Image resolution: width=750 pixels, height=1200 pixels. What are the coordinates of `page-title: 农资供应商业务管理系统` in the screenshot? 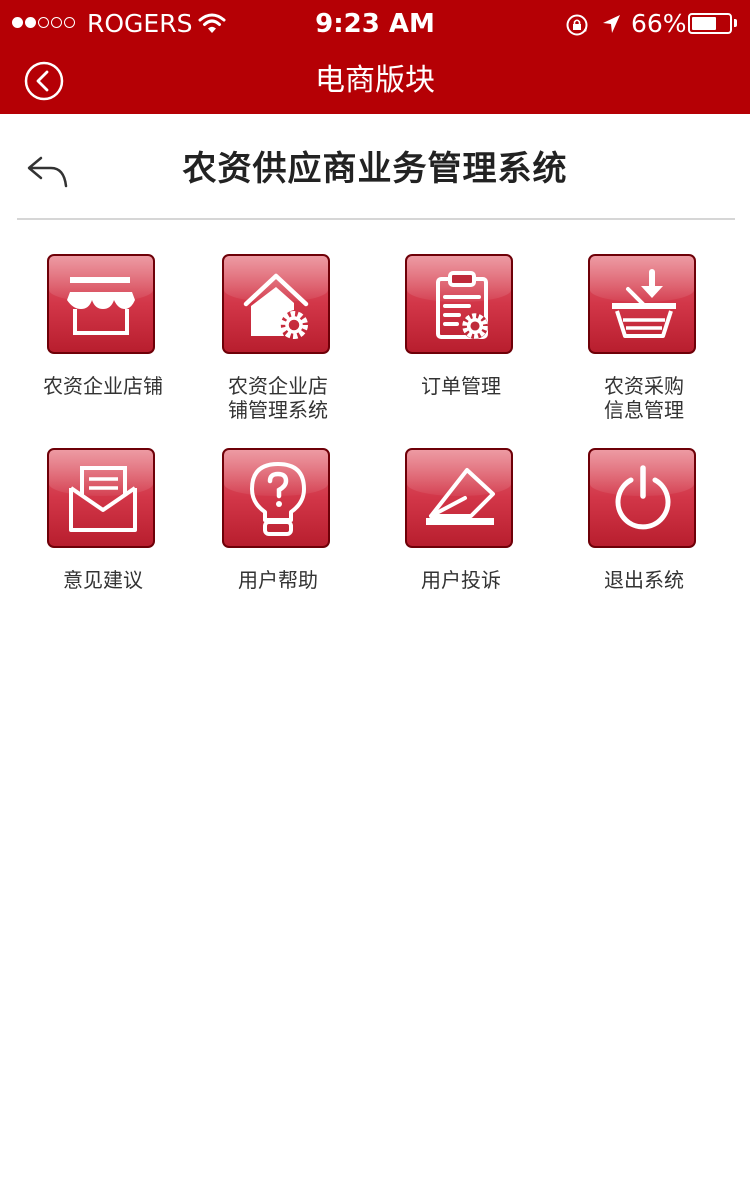 It's located at (375, 169).